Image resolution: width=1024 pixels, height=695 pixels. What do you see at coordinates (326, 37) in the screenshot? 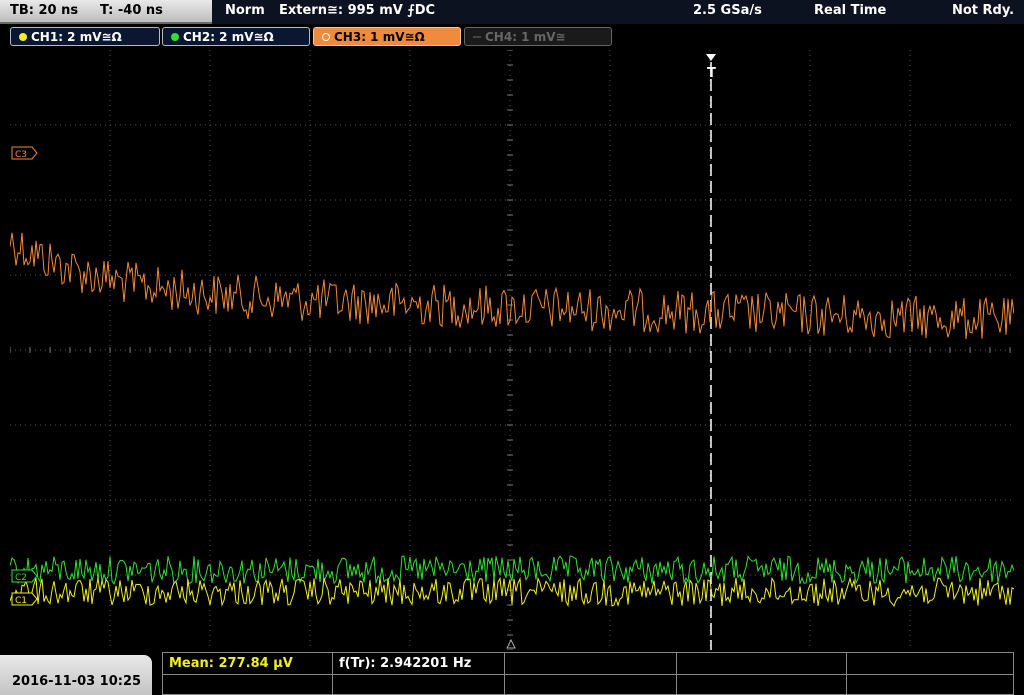
I see `channel-3-dot-icon` at bounding box center [326, 37].